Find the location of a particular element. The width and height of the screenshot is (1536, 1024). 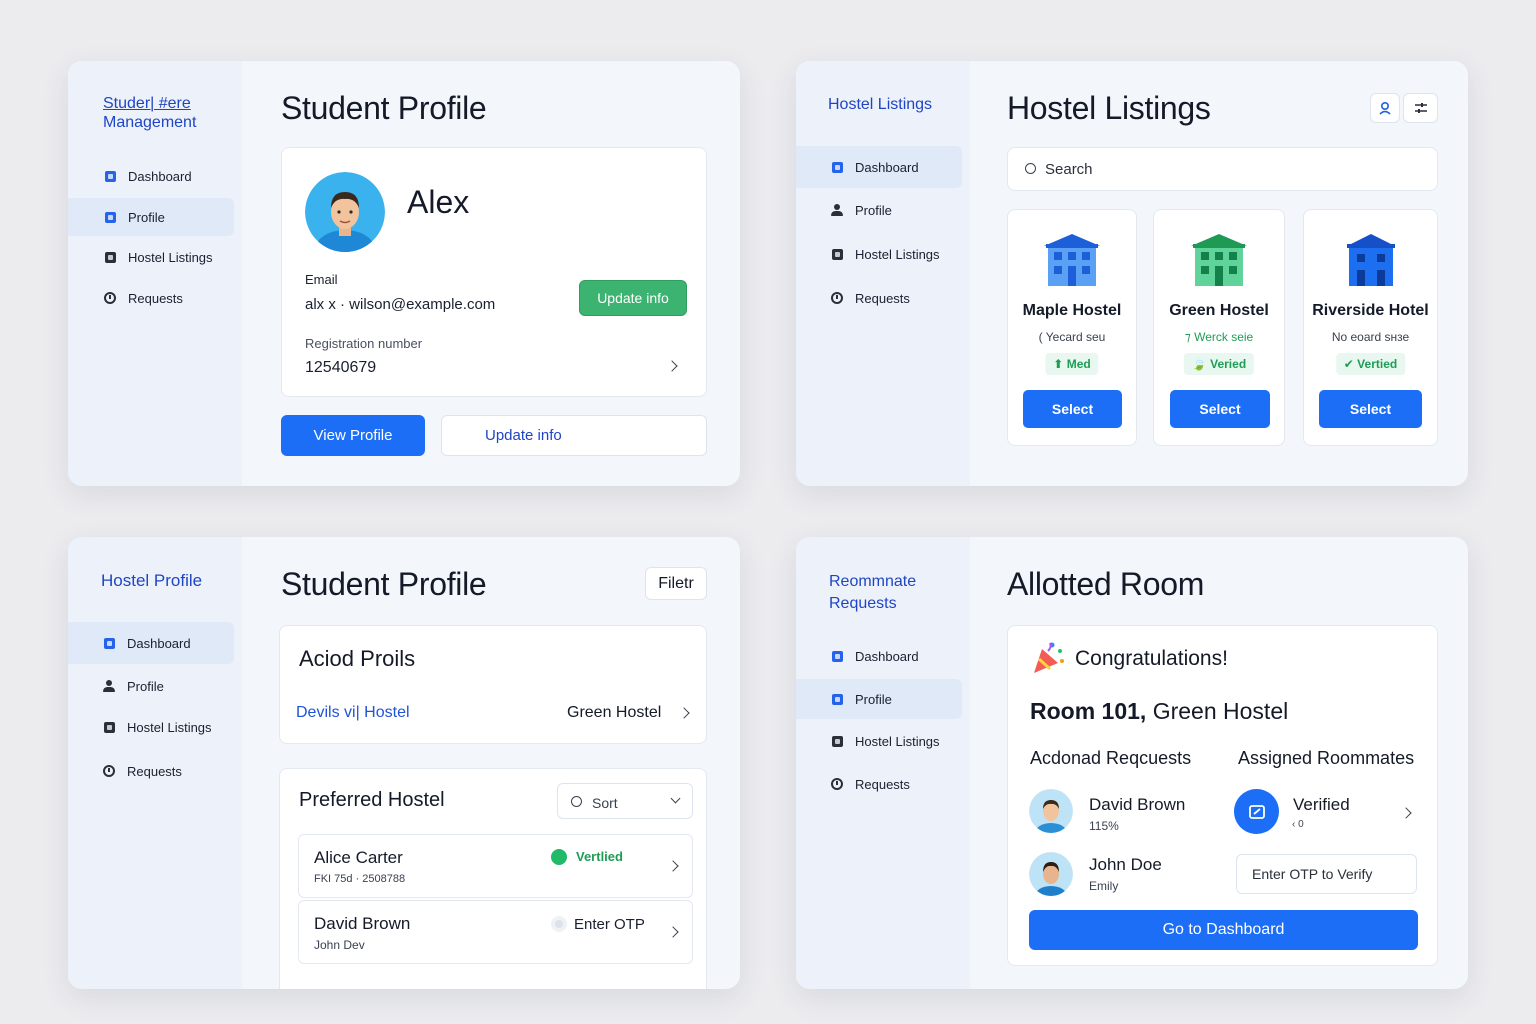

hostel-subtitle: ( Yecard seu is located at coordinates (1072, 337).